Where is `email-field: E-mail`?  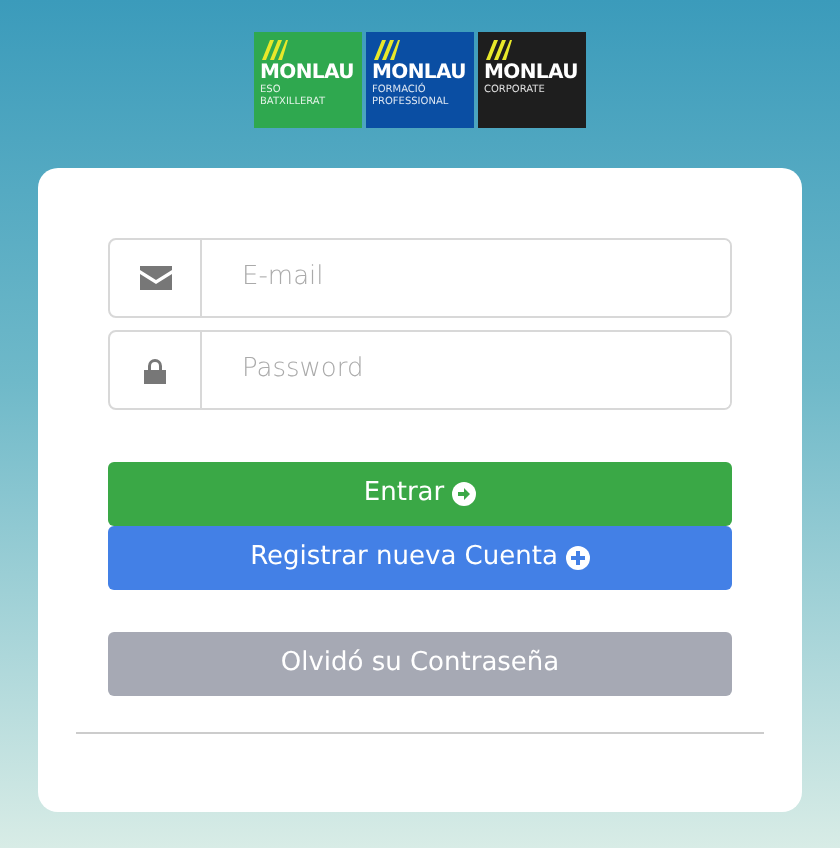 email-field: E-mail is located at coordinates (420, 278).